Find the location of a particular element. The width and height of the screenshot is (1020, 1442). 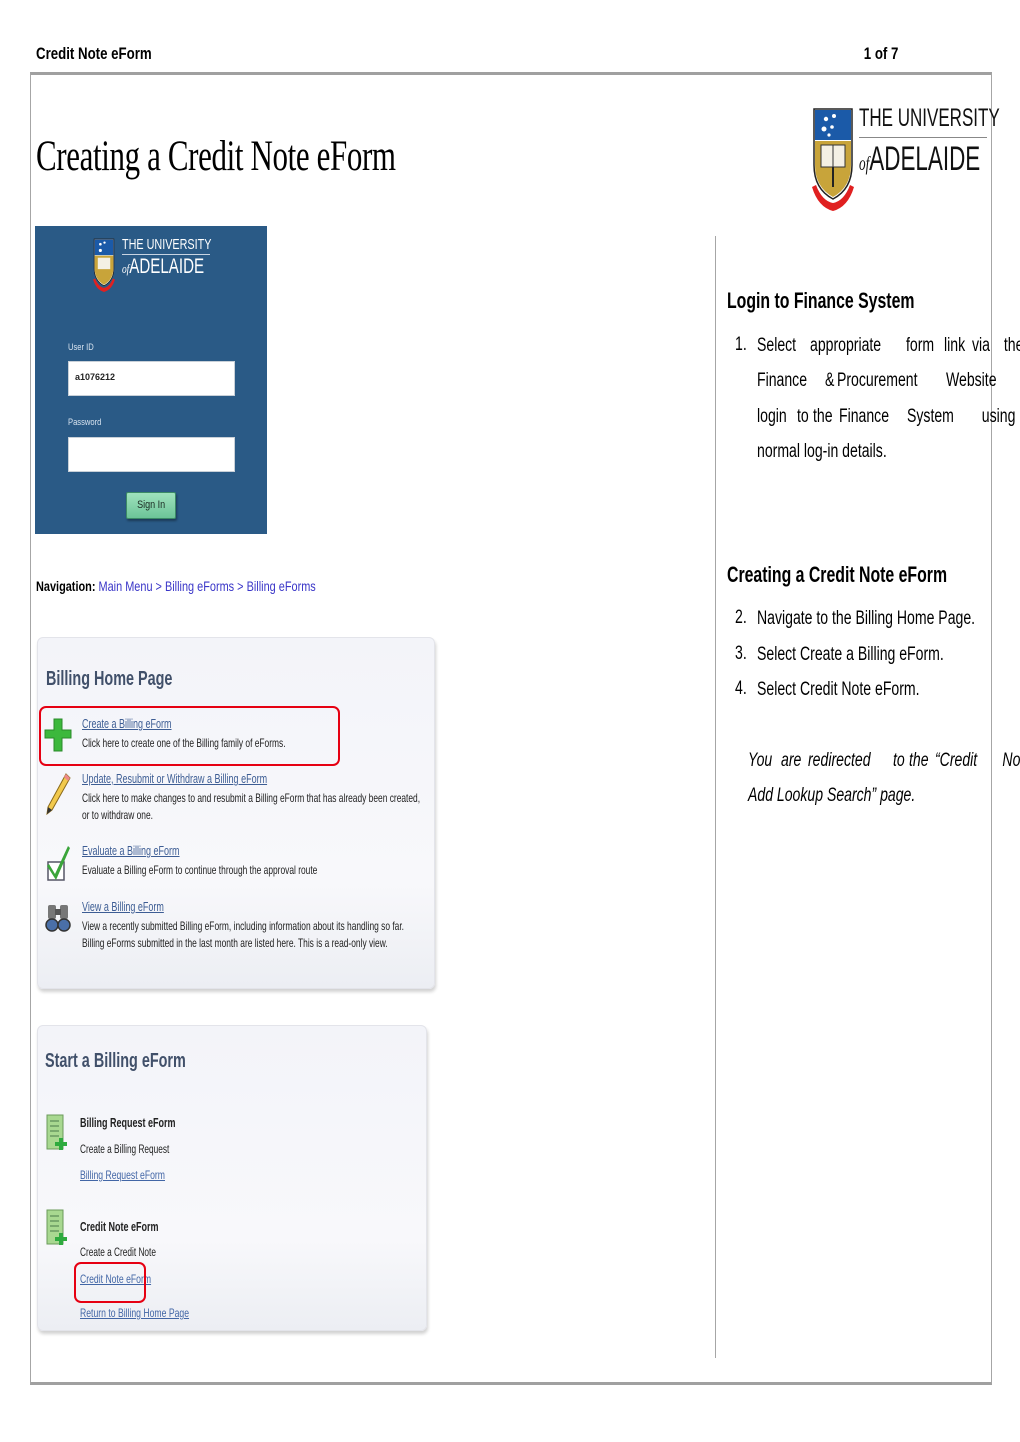

credit-note-eform-desc: Create a Credit Note is located at coordinates (118, 1253).